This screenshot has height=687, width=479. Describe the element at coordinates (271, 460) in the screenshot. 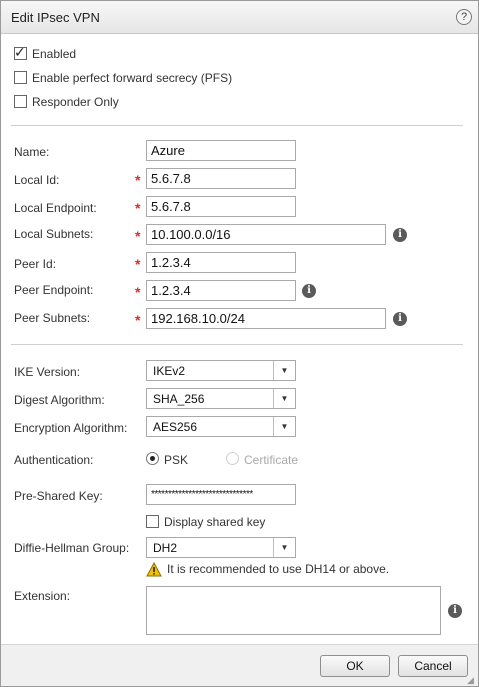

I see `certificate-label: Certificate` at that location.